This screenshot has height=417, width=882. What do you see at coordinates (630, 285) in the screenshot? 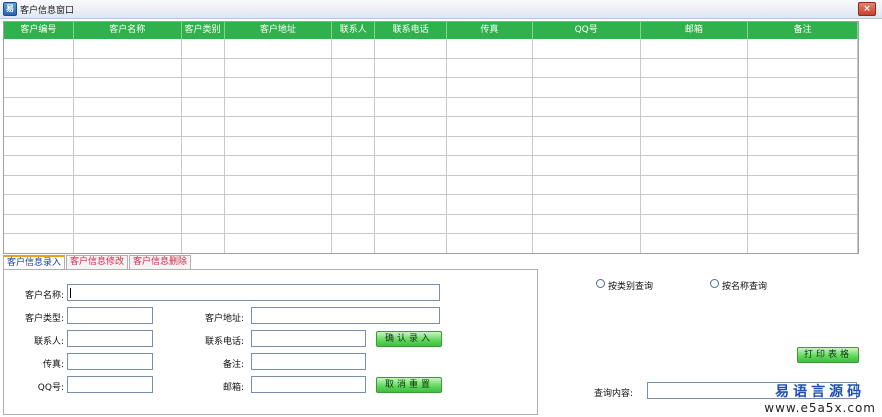
I see `radio-by-category-label: 按类别查询` at bounding box center [630, 285].